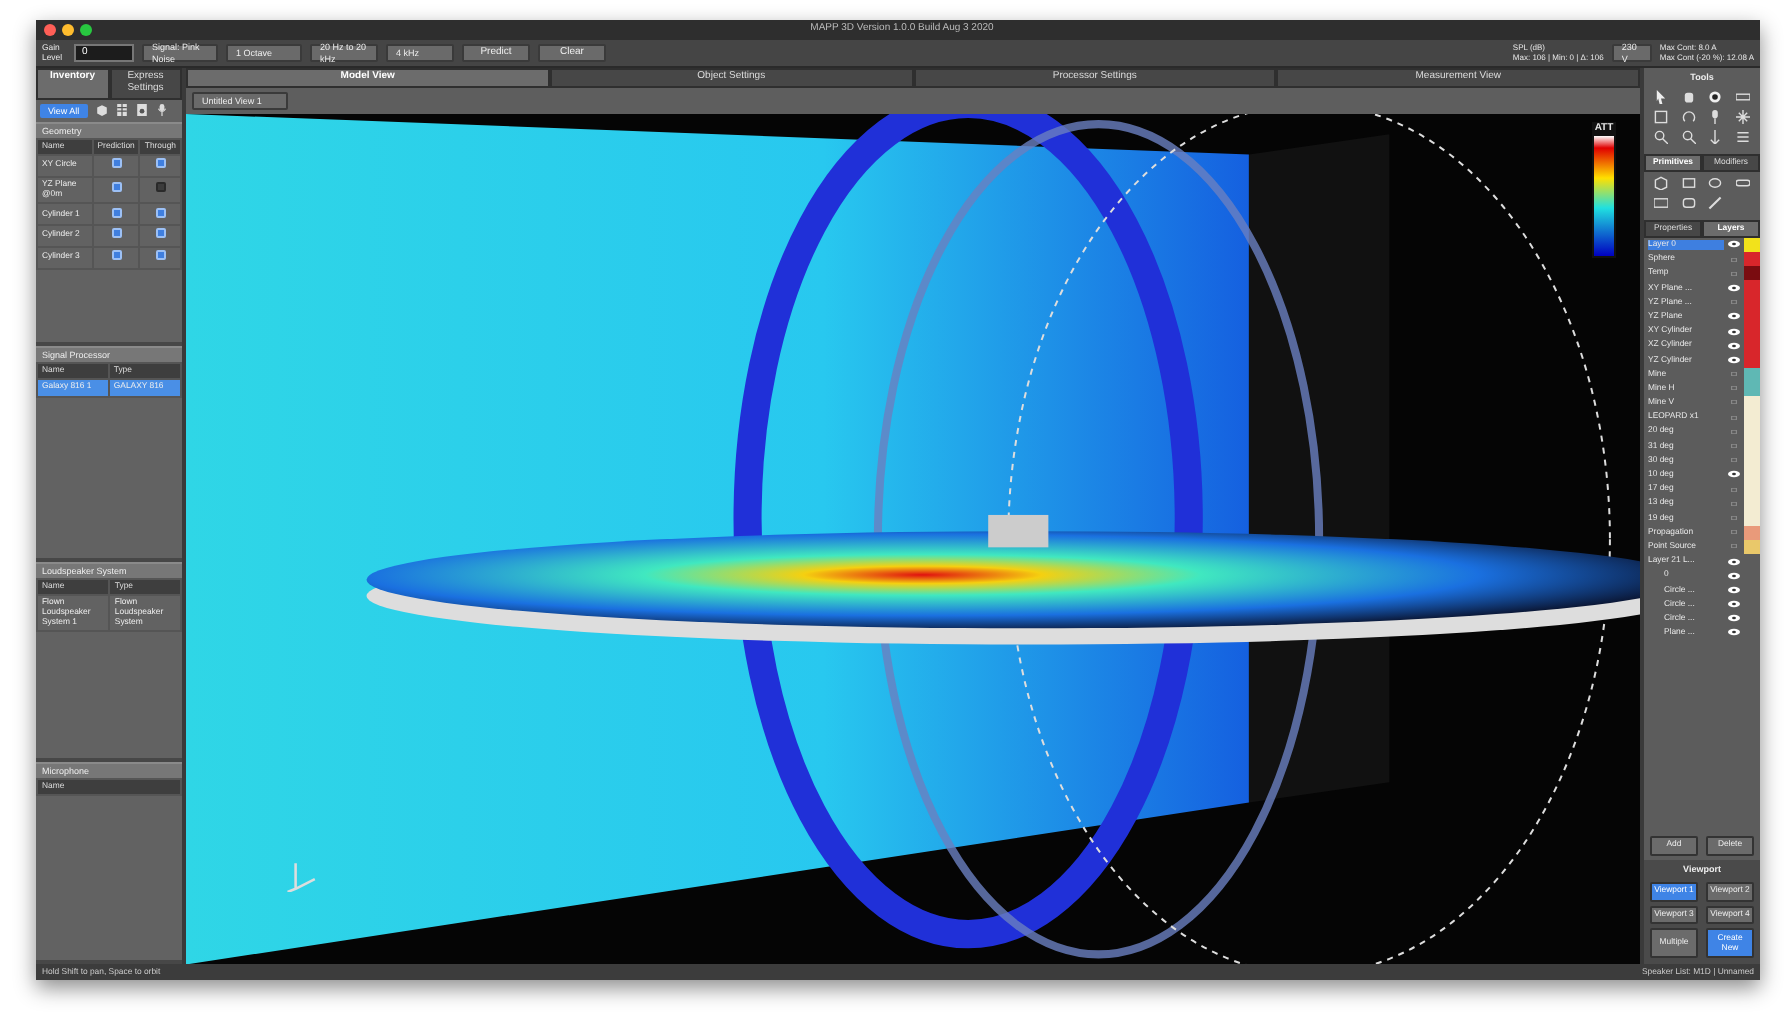 This screenshot has height=1026, width=1792. I want to click on box-icon, so click(1688, 183).